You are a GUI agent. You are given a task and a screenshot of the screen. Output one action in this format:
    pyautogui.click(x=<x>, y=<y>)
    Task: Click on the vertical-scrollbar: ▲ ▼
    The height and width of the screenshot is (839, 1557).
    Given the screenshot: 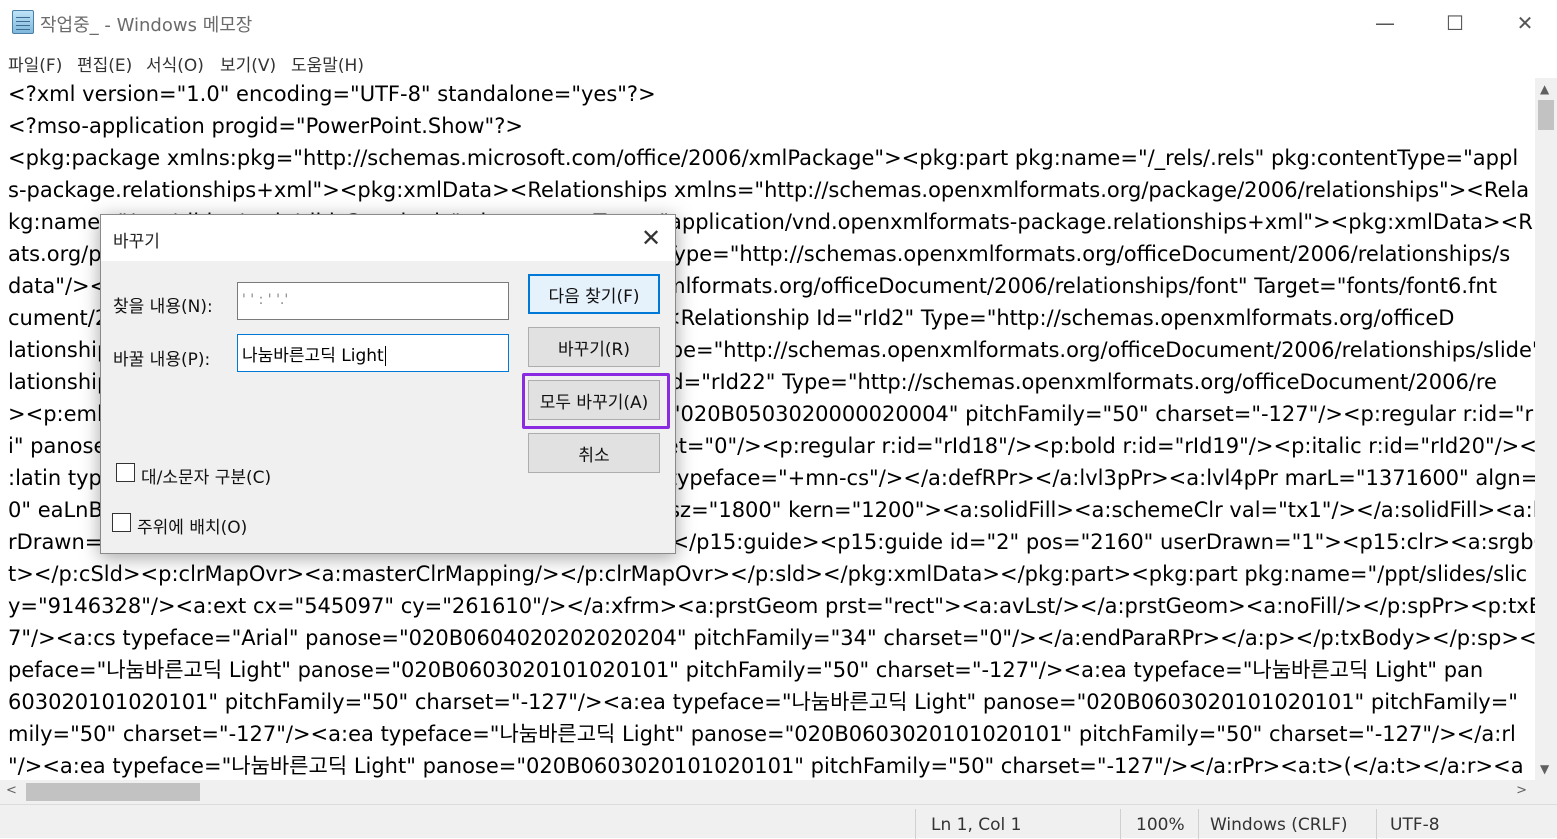 What is the action you would take?
    pyautogui.click(x=1546, y=429)
    